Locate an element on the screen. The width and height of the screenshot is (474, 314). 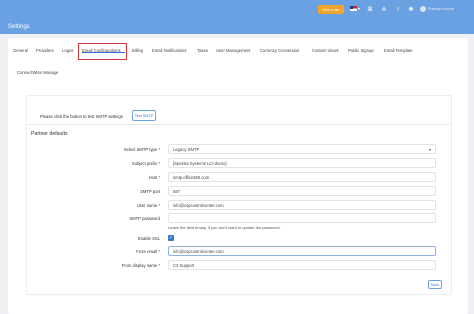
tab-providers: Providers is located at coordinates (45, 50).